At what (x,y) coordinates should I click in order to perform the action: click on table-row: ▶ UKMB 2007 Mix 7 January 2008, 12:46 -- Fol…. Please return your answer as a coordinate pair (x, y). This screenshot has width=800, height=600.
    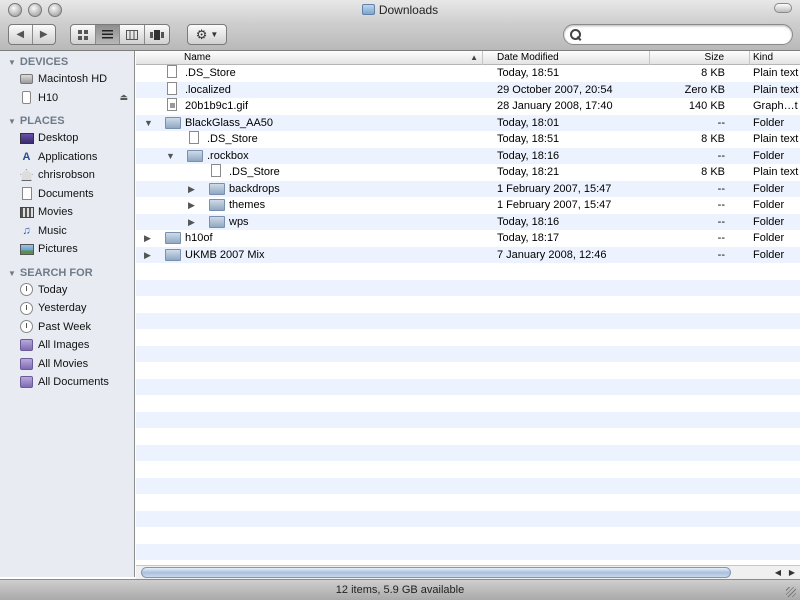
    Looking at the image, I should click on (468, 255).